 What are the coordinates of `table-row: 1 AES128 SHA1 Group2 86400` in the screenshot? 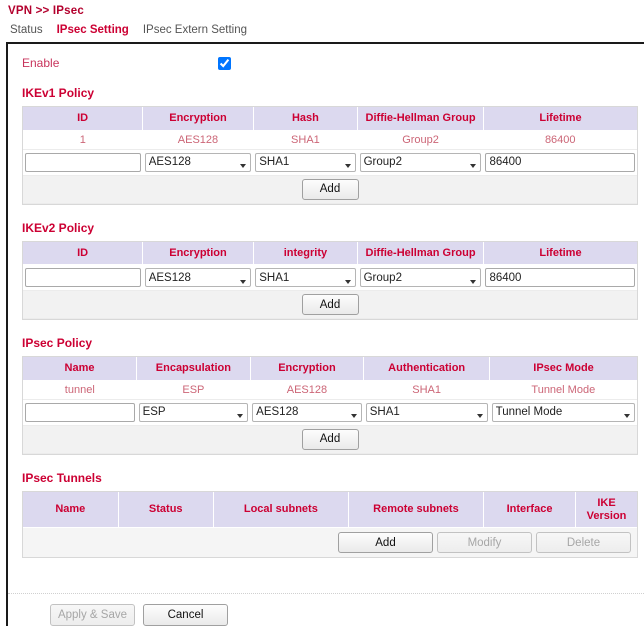 It's located at (330, 140).